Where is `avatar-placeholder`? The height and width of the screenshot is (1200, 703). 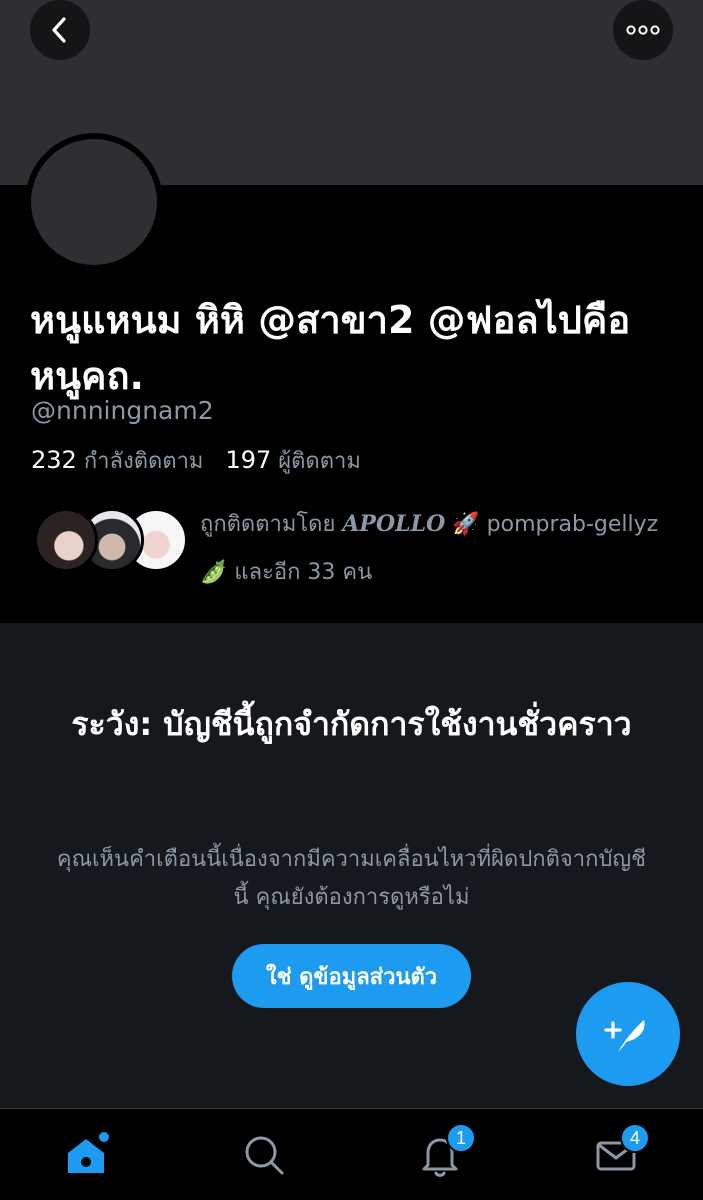 avatar-placeholder is located at coordinates (94, 202).